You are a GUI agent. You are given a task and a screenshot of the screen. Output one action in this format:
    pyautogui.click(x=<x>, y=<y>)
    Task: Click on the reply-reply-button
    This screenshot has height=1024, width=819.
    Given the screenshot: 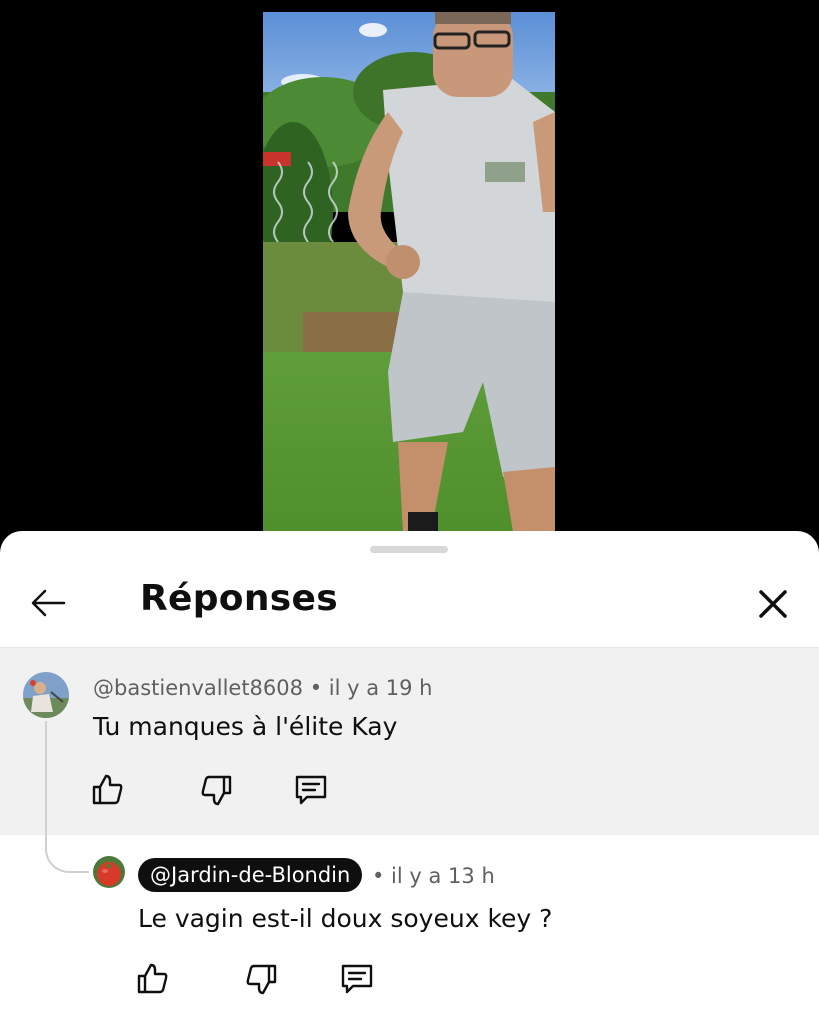 What is the action you would take?
    pyautogui.click(x=357, y=979)
    